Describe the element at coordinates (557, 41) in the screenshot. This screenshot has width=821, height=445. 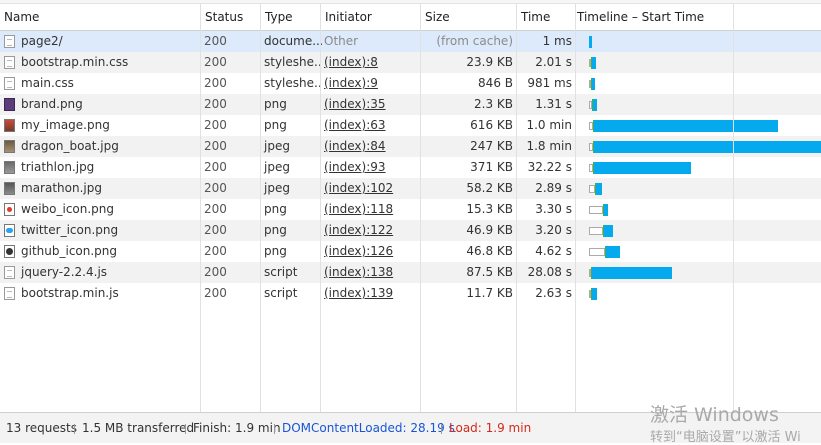
I see `request-time: 1 ms` at that location.